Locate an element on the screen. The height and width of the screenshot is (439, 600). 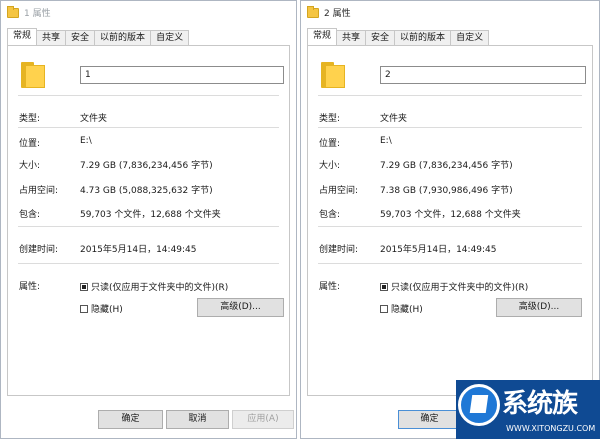
apply-button: 应用(A) is located at coordinates (263, 419).